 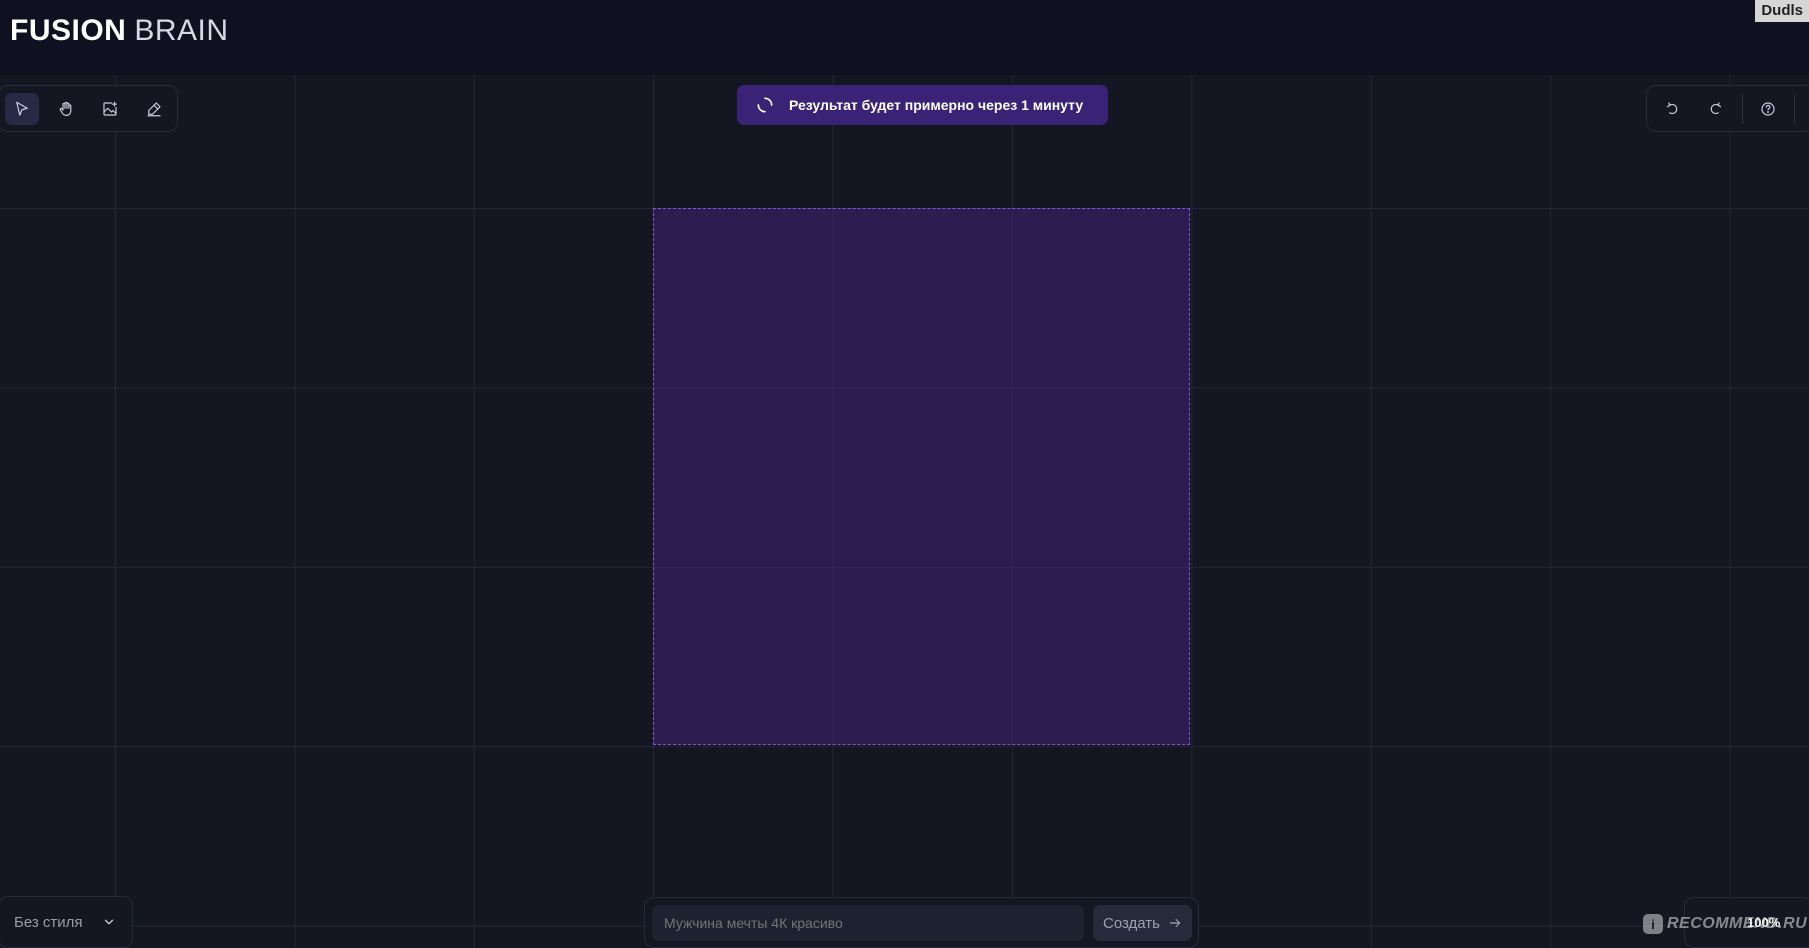 I want to click on image-tool-button, so click(x=110, y=109).